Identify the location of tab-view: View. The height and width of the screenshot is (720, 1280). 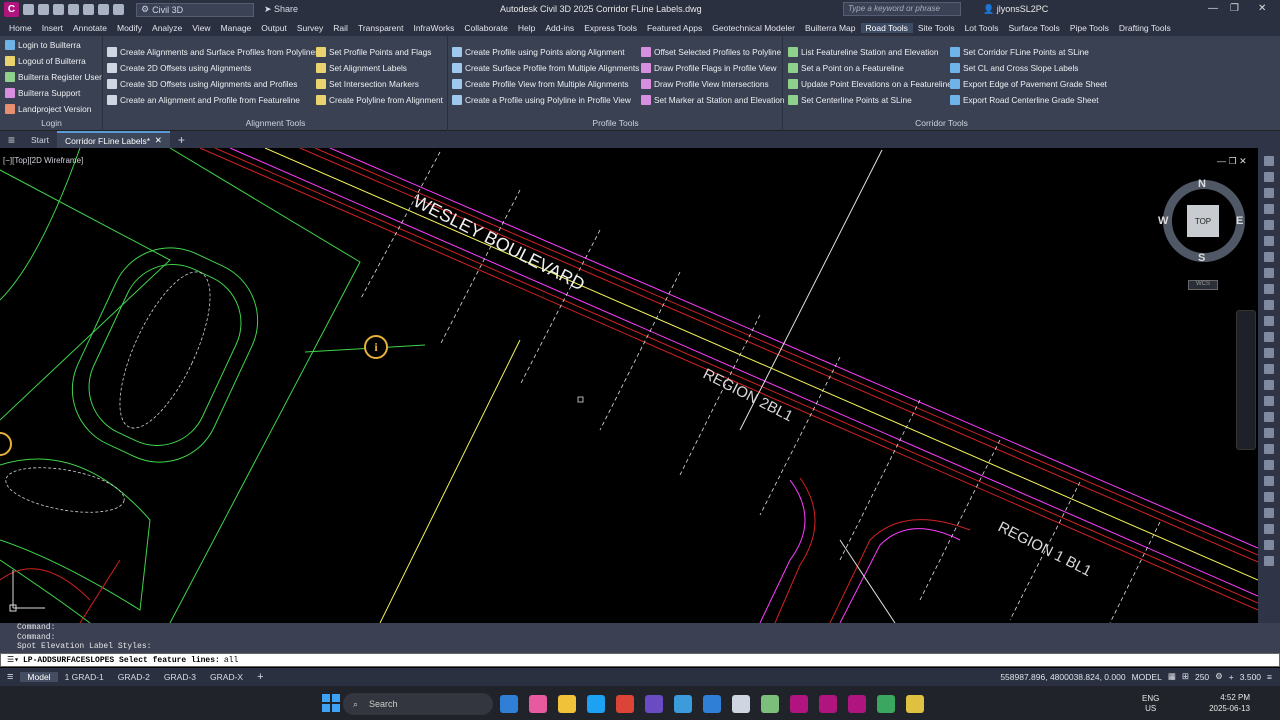
(201, 28).